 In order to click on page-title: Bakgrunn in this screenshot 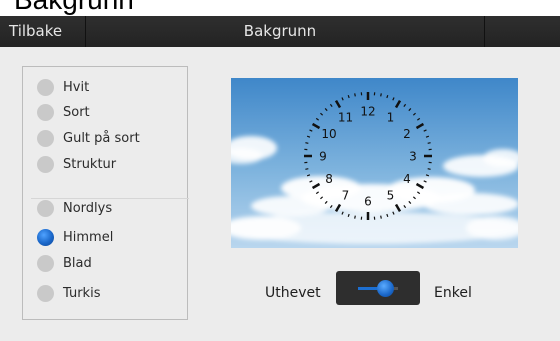, I will do `click(280, 31)`.